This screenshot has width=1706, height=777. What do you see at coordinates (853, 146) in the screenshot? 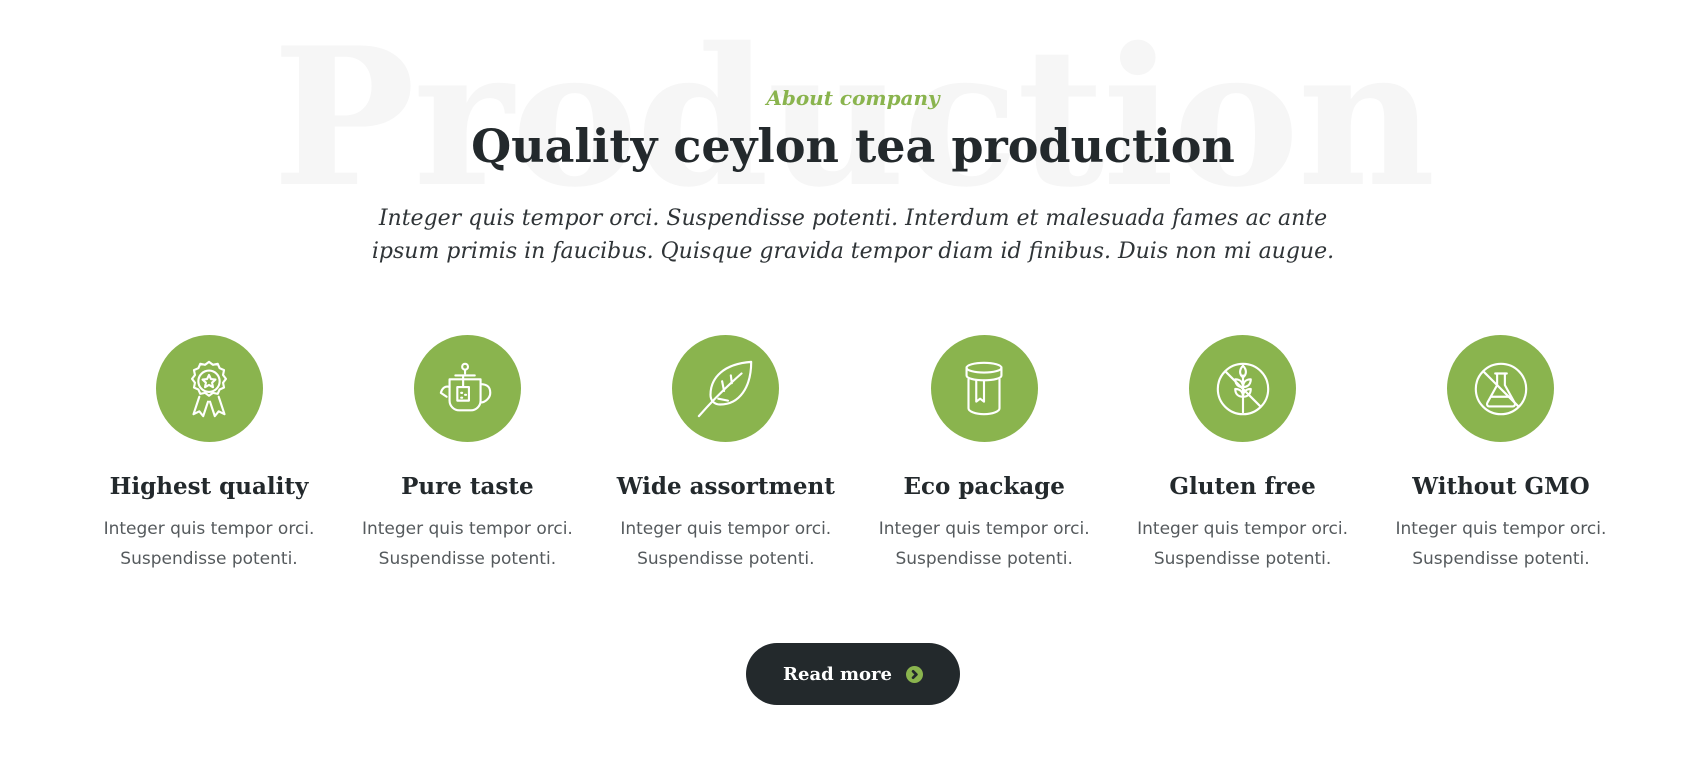
I see `section-title: Quality ceylon tea production` at bounding box center [853, 146].